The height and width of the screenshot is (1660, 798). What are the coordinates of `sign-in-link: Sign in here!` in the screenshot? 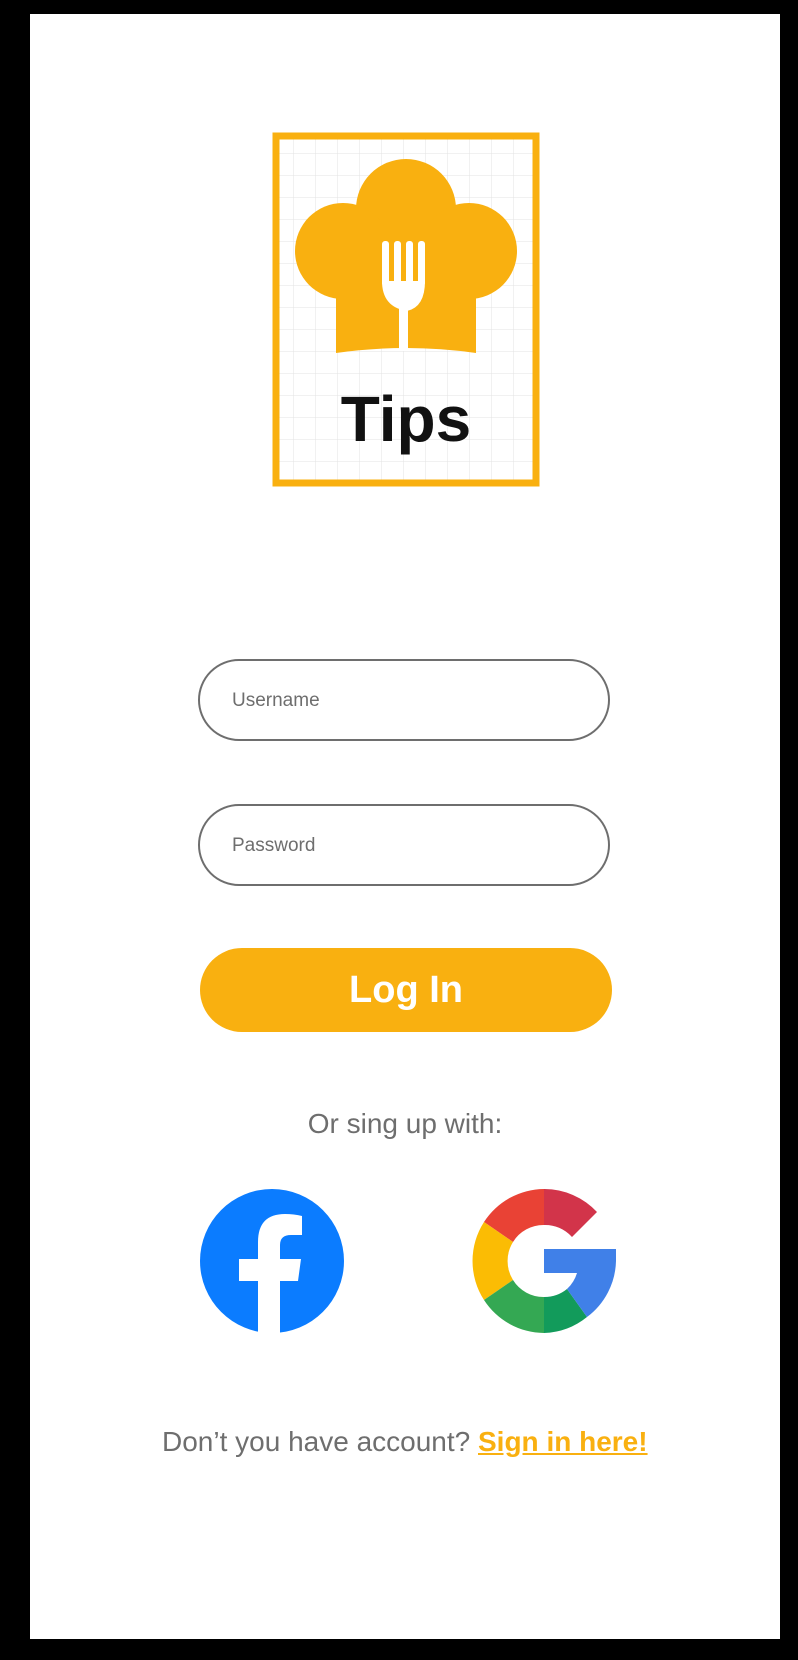 It's located at (563, 1441).